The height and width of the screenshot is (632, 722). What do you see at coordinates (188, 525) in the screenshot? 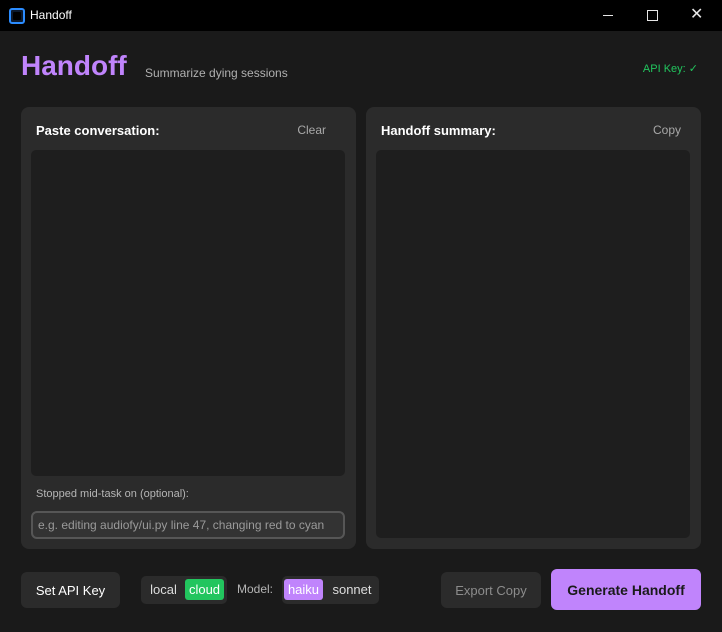
I see `stopped-task-input` at bounding box center [188, 525].